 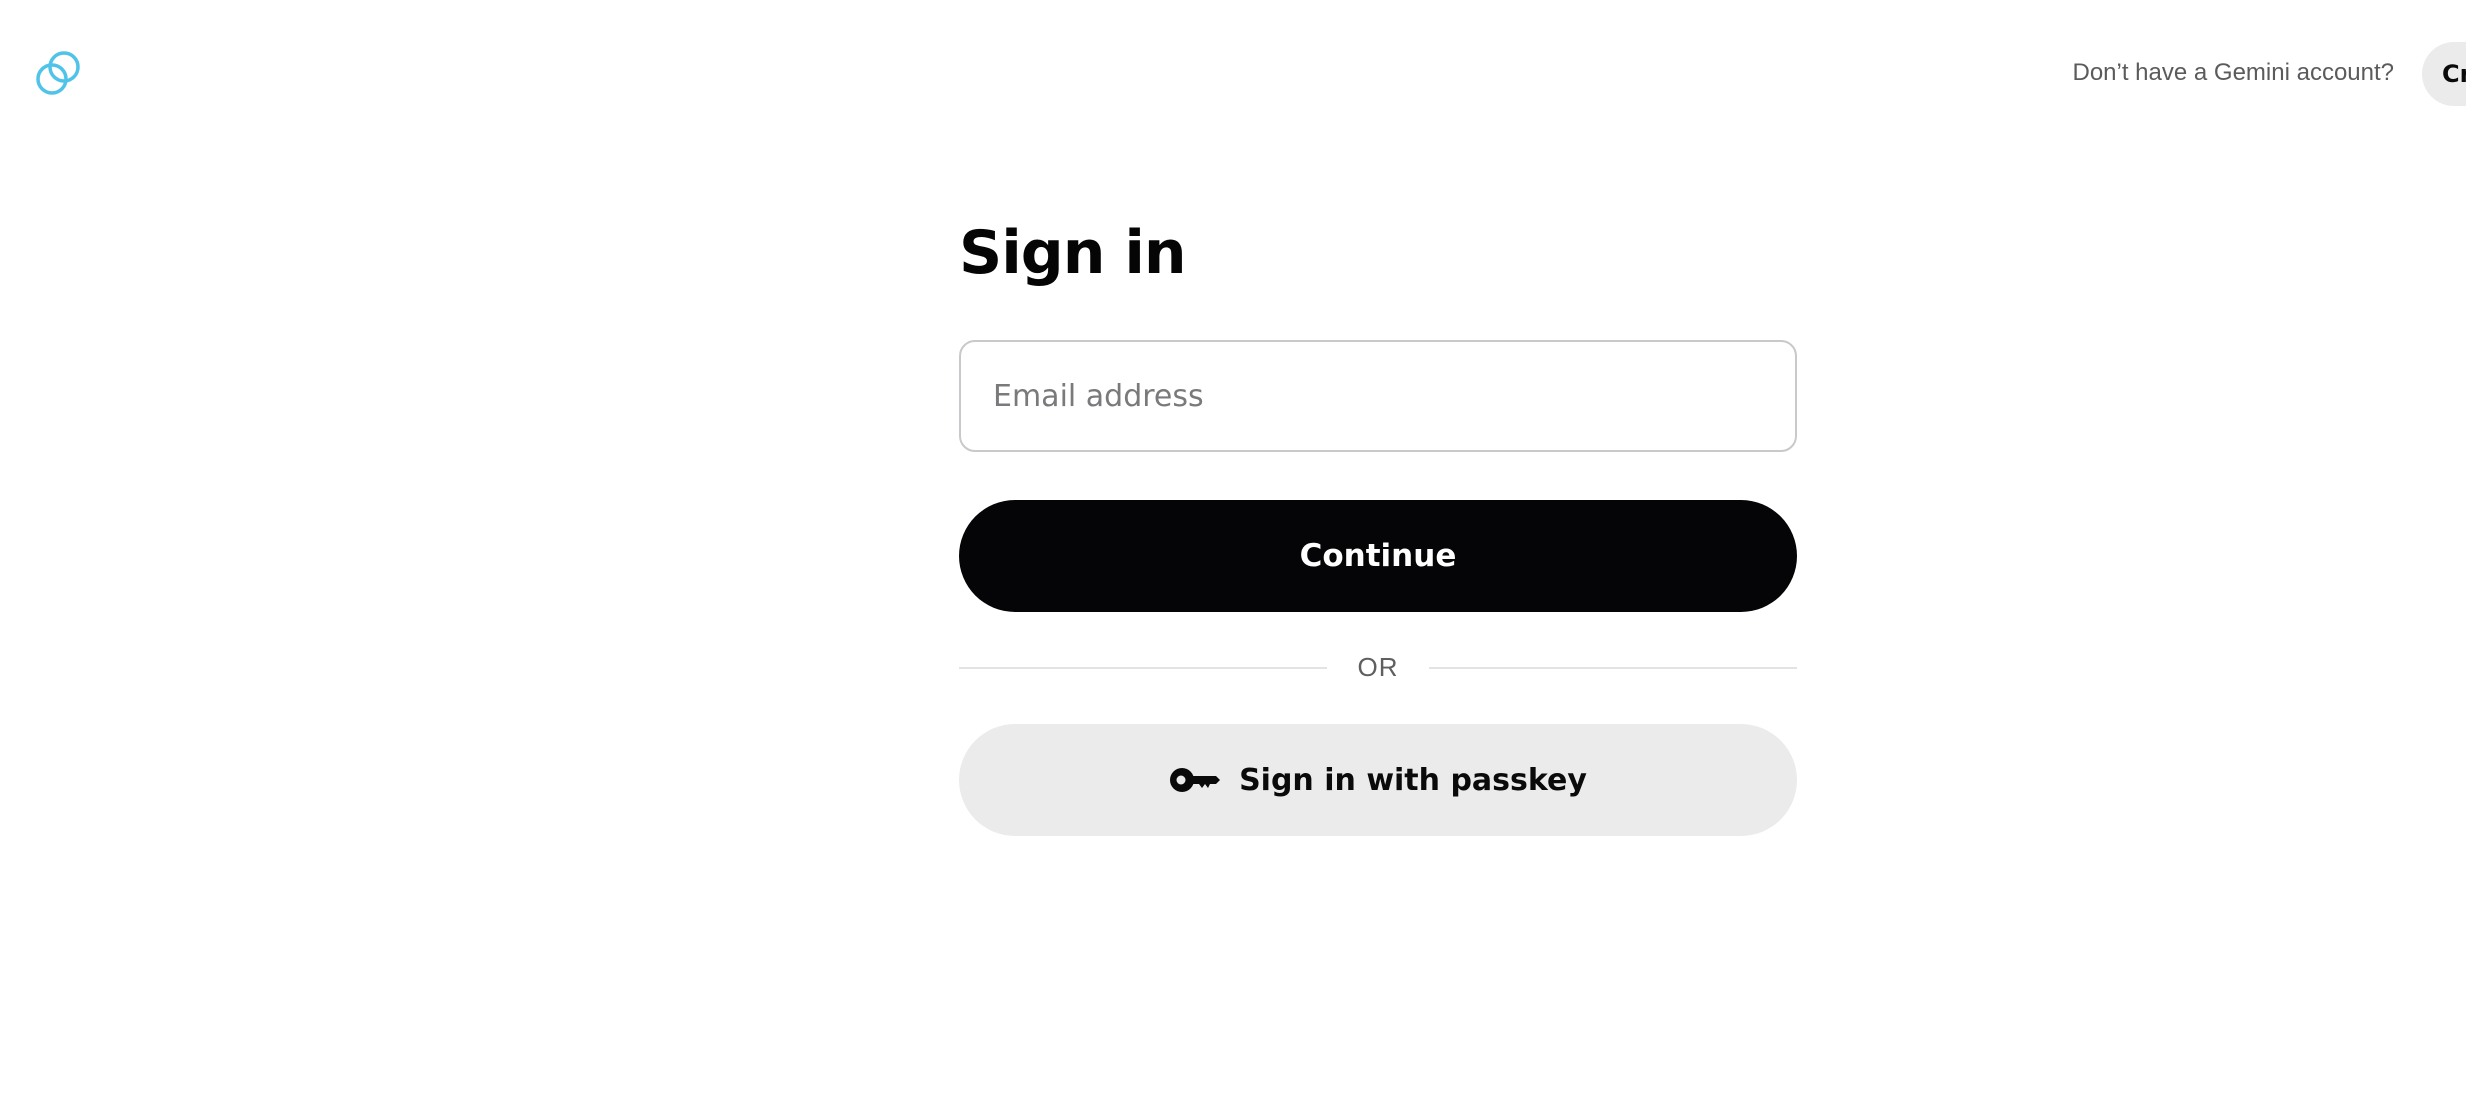 I want to click on passkey-button-label: Sign in with passkey, so click(x=1413, y=780).